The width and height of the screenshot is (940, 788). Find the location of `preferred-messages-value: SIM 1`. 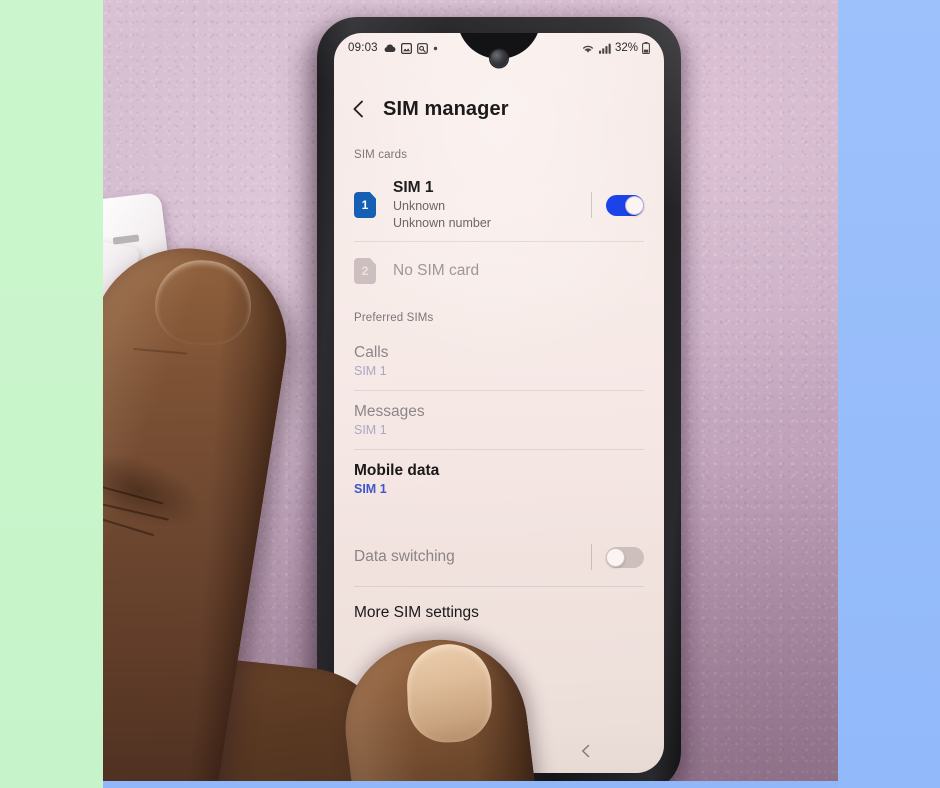

preferred-messages-value: SIM 1 is located at coordinates (370, 430).